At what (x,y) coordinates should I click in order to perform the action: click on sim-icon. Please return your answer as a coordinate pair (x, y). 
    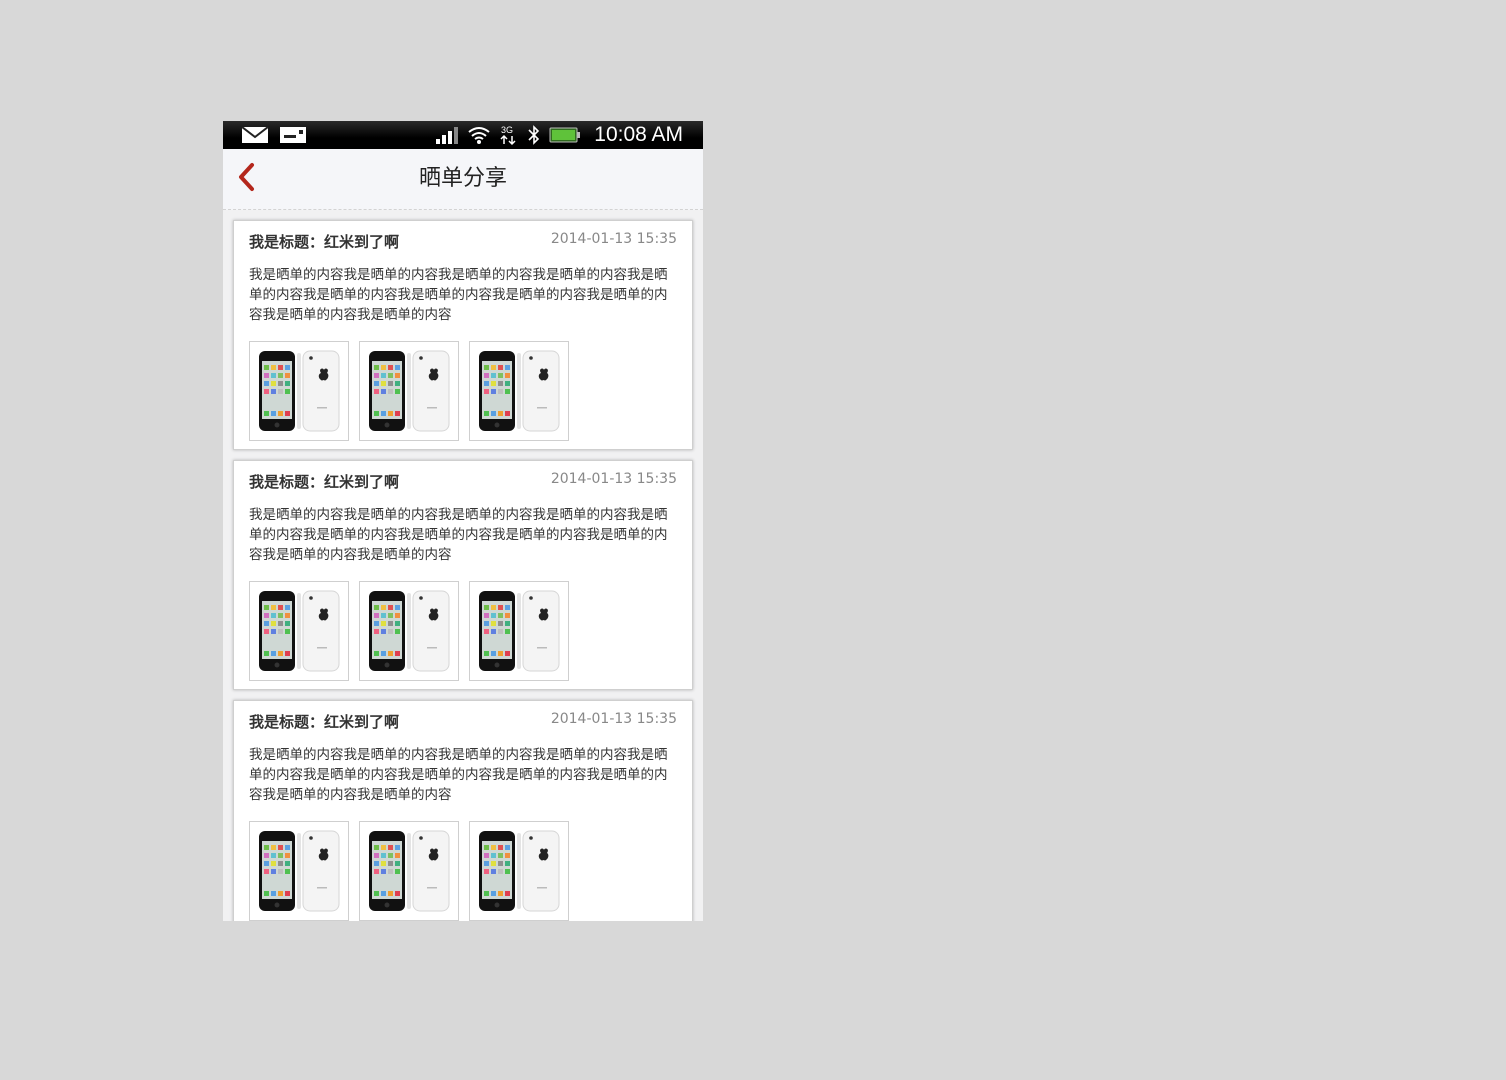
    Looking at the image, I should click on (293, 135).